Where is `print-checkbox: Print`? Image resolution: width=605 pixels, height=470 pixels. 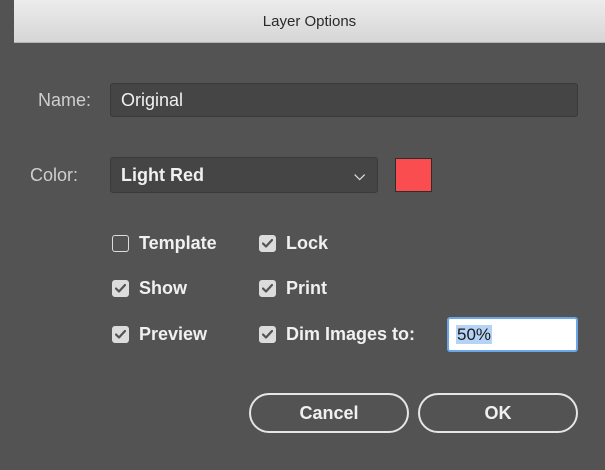
print-checkbox: Print is located at coordinates (293, 288).